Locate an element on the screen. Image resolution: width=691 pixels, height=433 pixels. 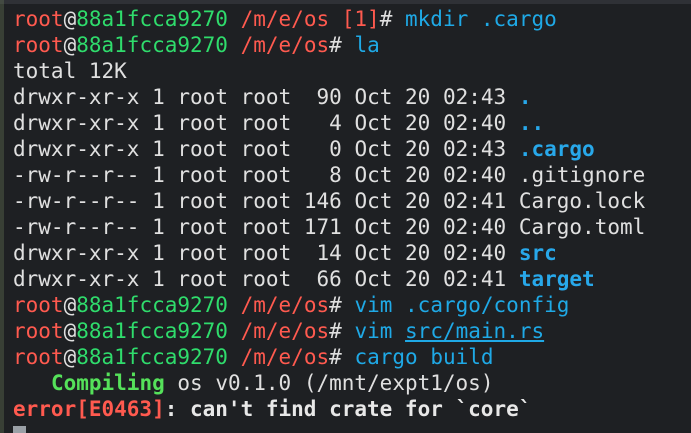
file-size: 14 is located at coordinates (322, 253).